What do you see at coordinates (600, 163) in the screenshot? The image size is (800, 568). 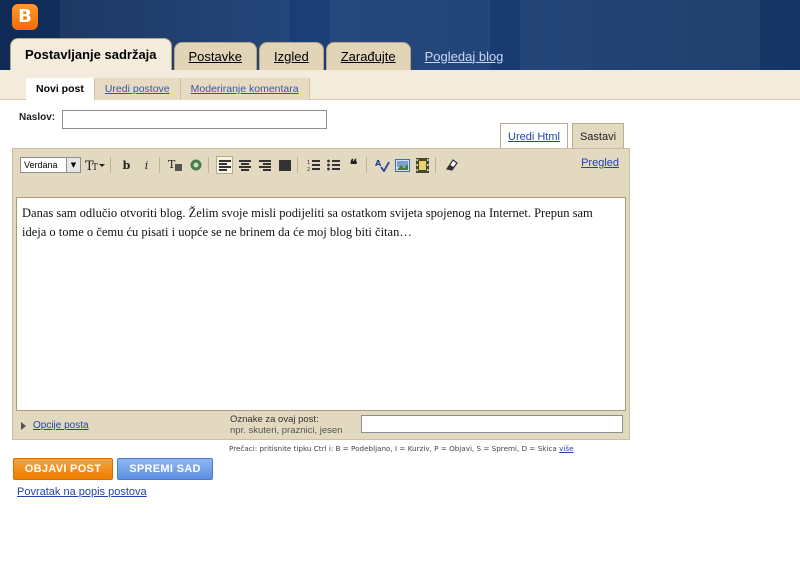 I see `preview-link: Pregled` at bounding box center [600, 163].